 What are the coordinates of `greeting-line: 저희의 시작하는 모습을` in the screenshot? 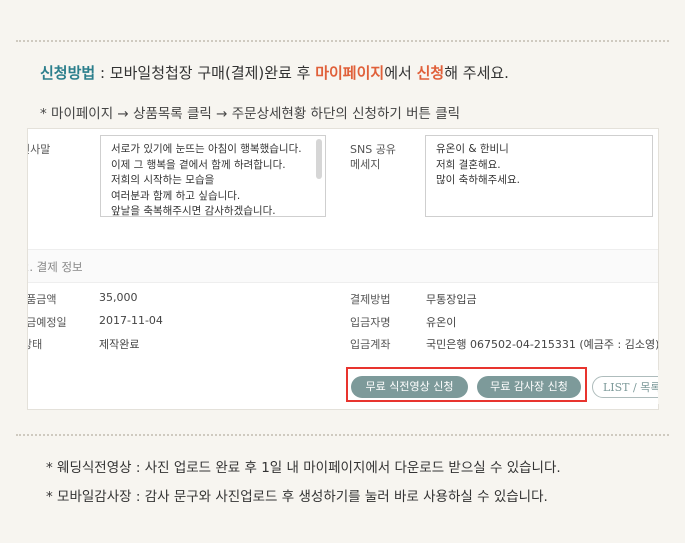 It's located at (163, 180).